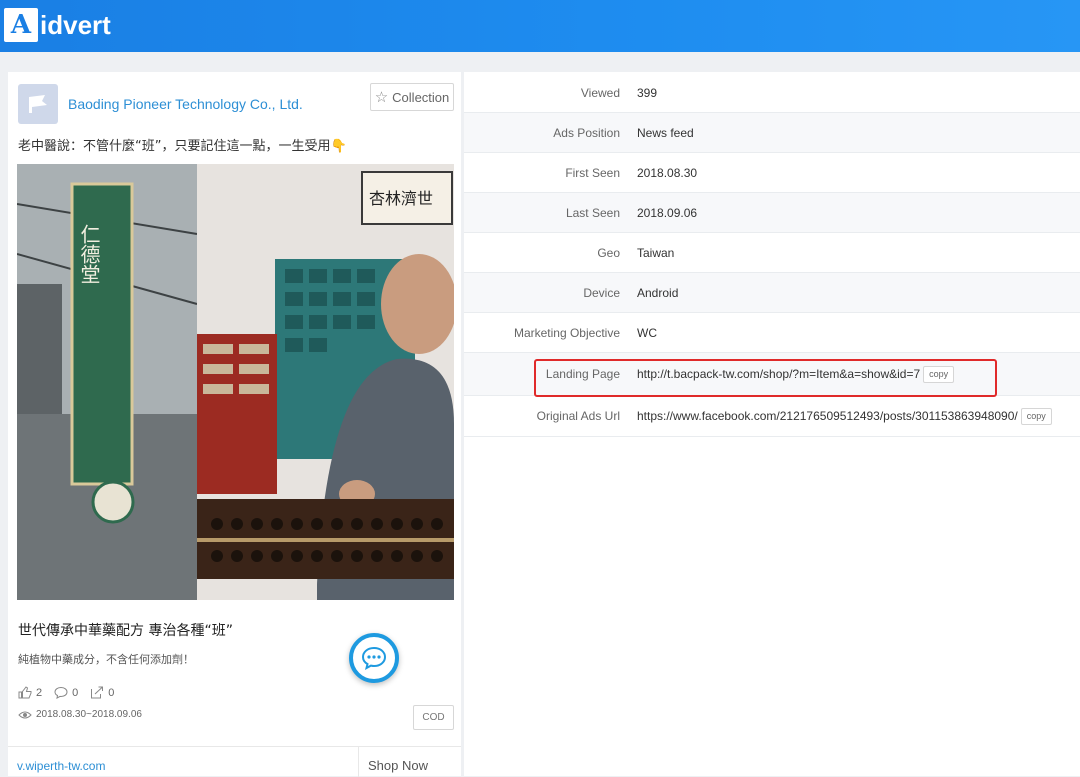 The height and width of the screenshot is (777, 1080). What do you see at coordinates (106, 659) in the screenshot?
I see `ad-description: 純植物中藥成分，不含任何添加劑！` at bounding box center [106, 659].